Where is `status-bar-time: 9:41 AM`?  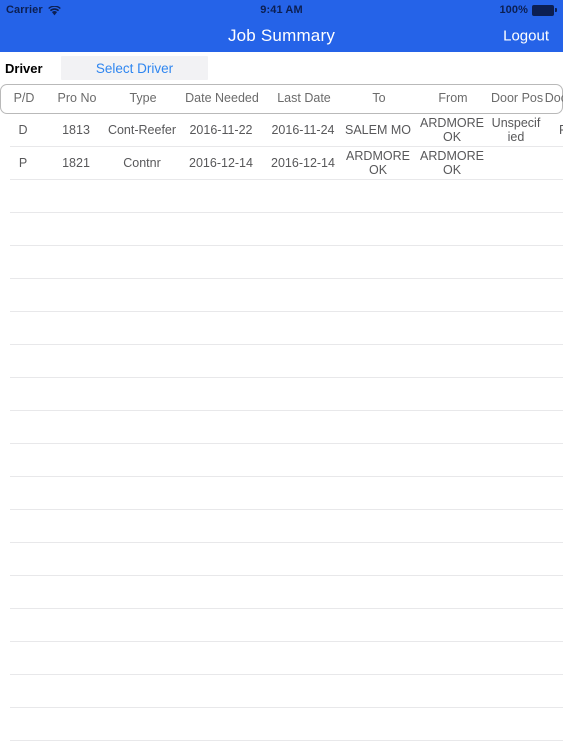 status-bar-time: 9:41 AM is located at coordinates (281, 10).